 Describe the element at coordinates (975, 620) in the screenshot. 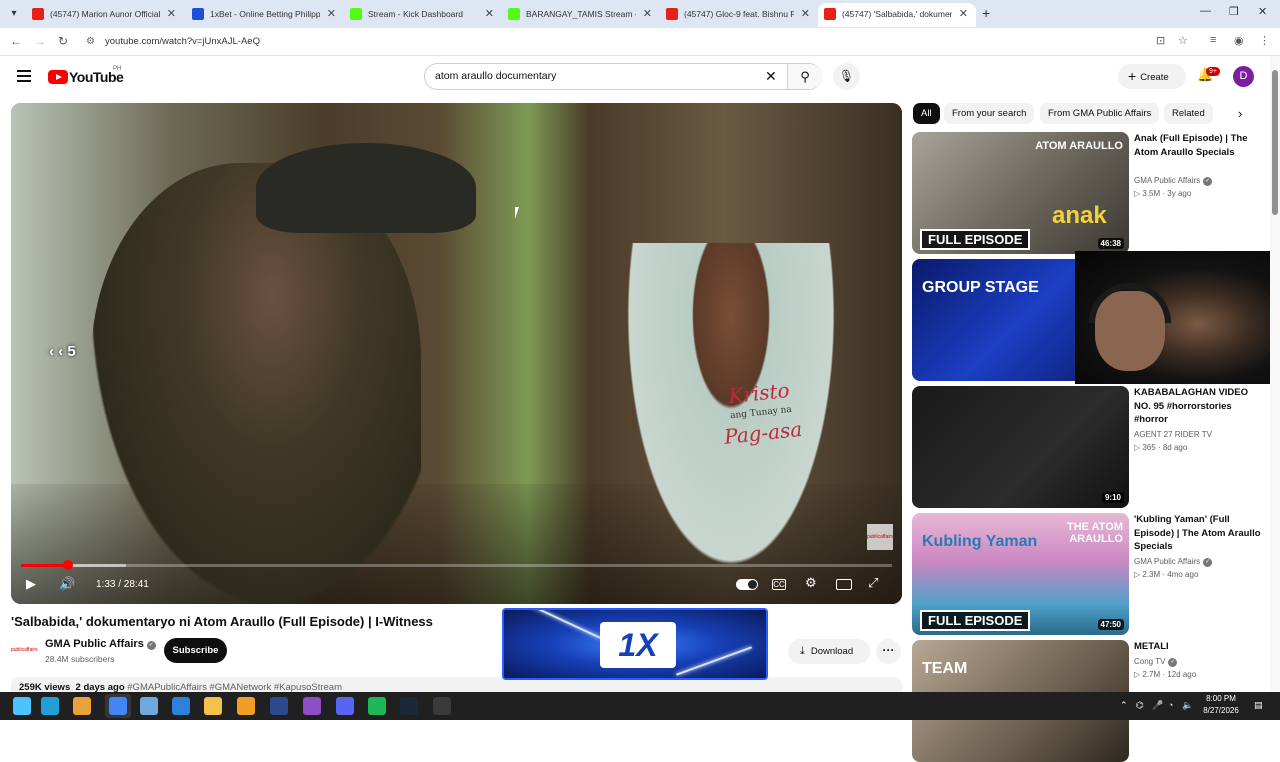

I see `full-episode-badge: FULL EPISODE` at that location.